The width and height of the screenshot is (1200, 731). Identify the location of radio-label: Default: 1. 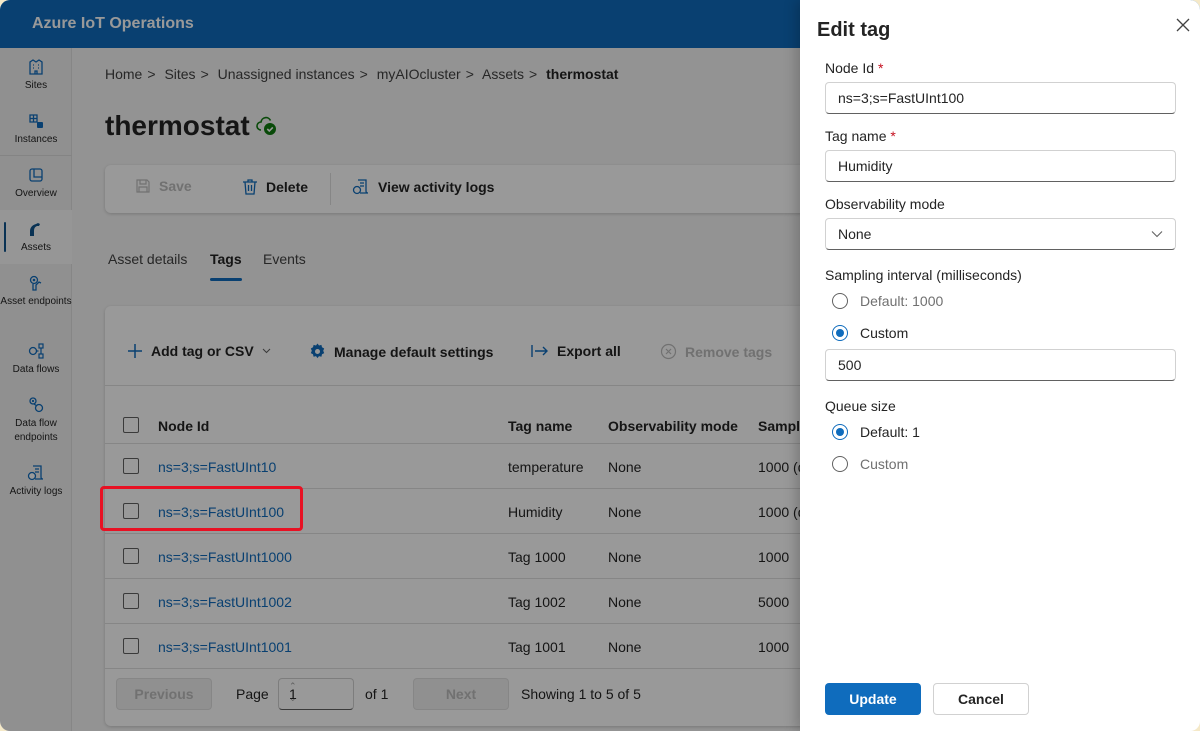
(890, 432).